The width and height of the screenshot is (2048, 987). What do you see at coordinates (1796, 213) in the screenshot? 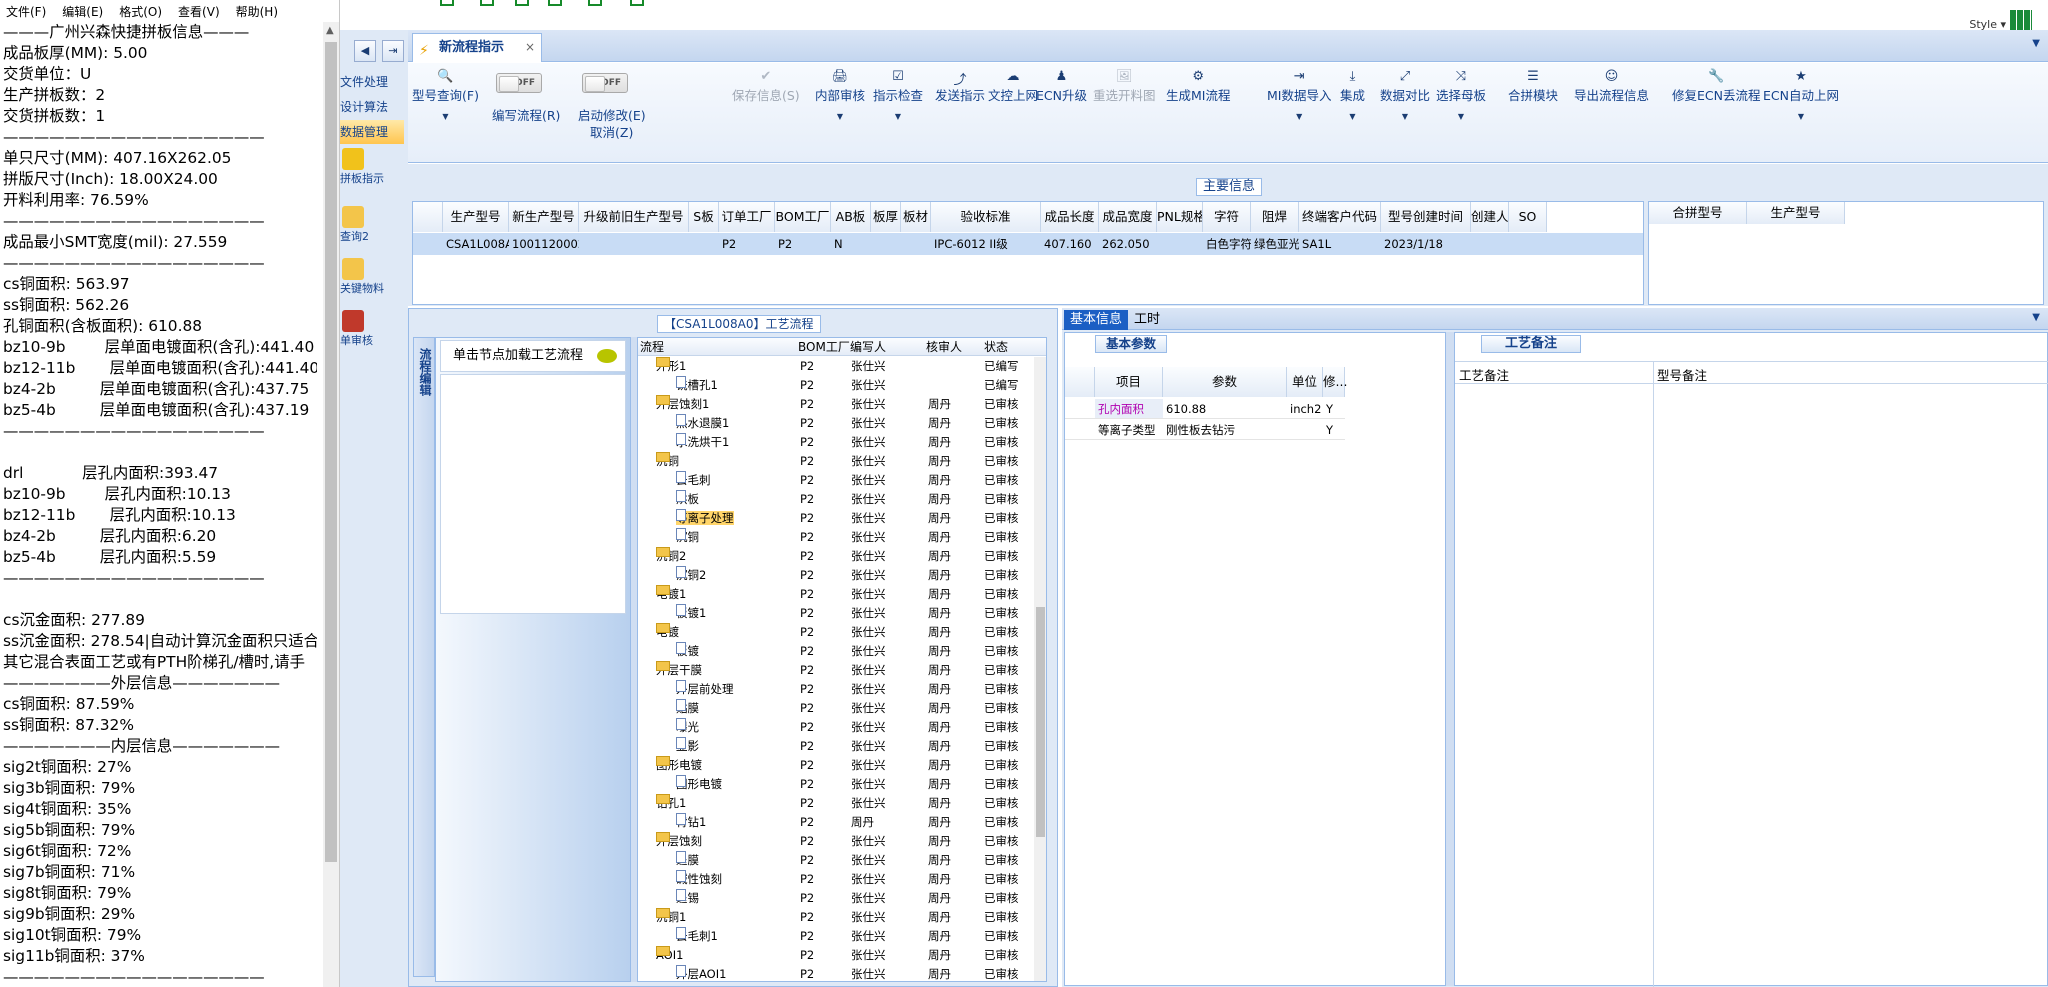
I see `column-header: 生产型号` at bounding box center [1796, 213].